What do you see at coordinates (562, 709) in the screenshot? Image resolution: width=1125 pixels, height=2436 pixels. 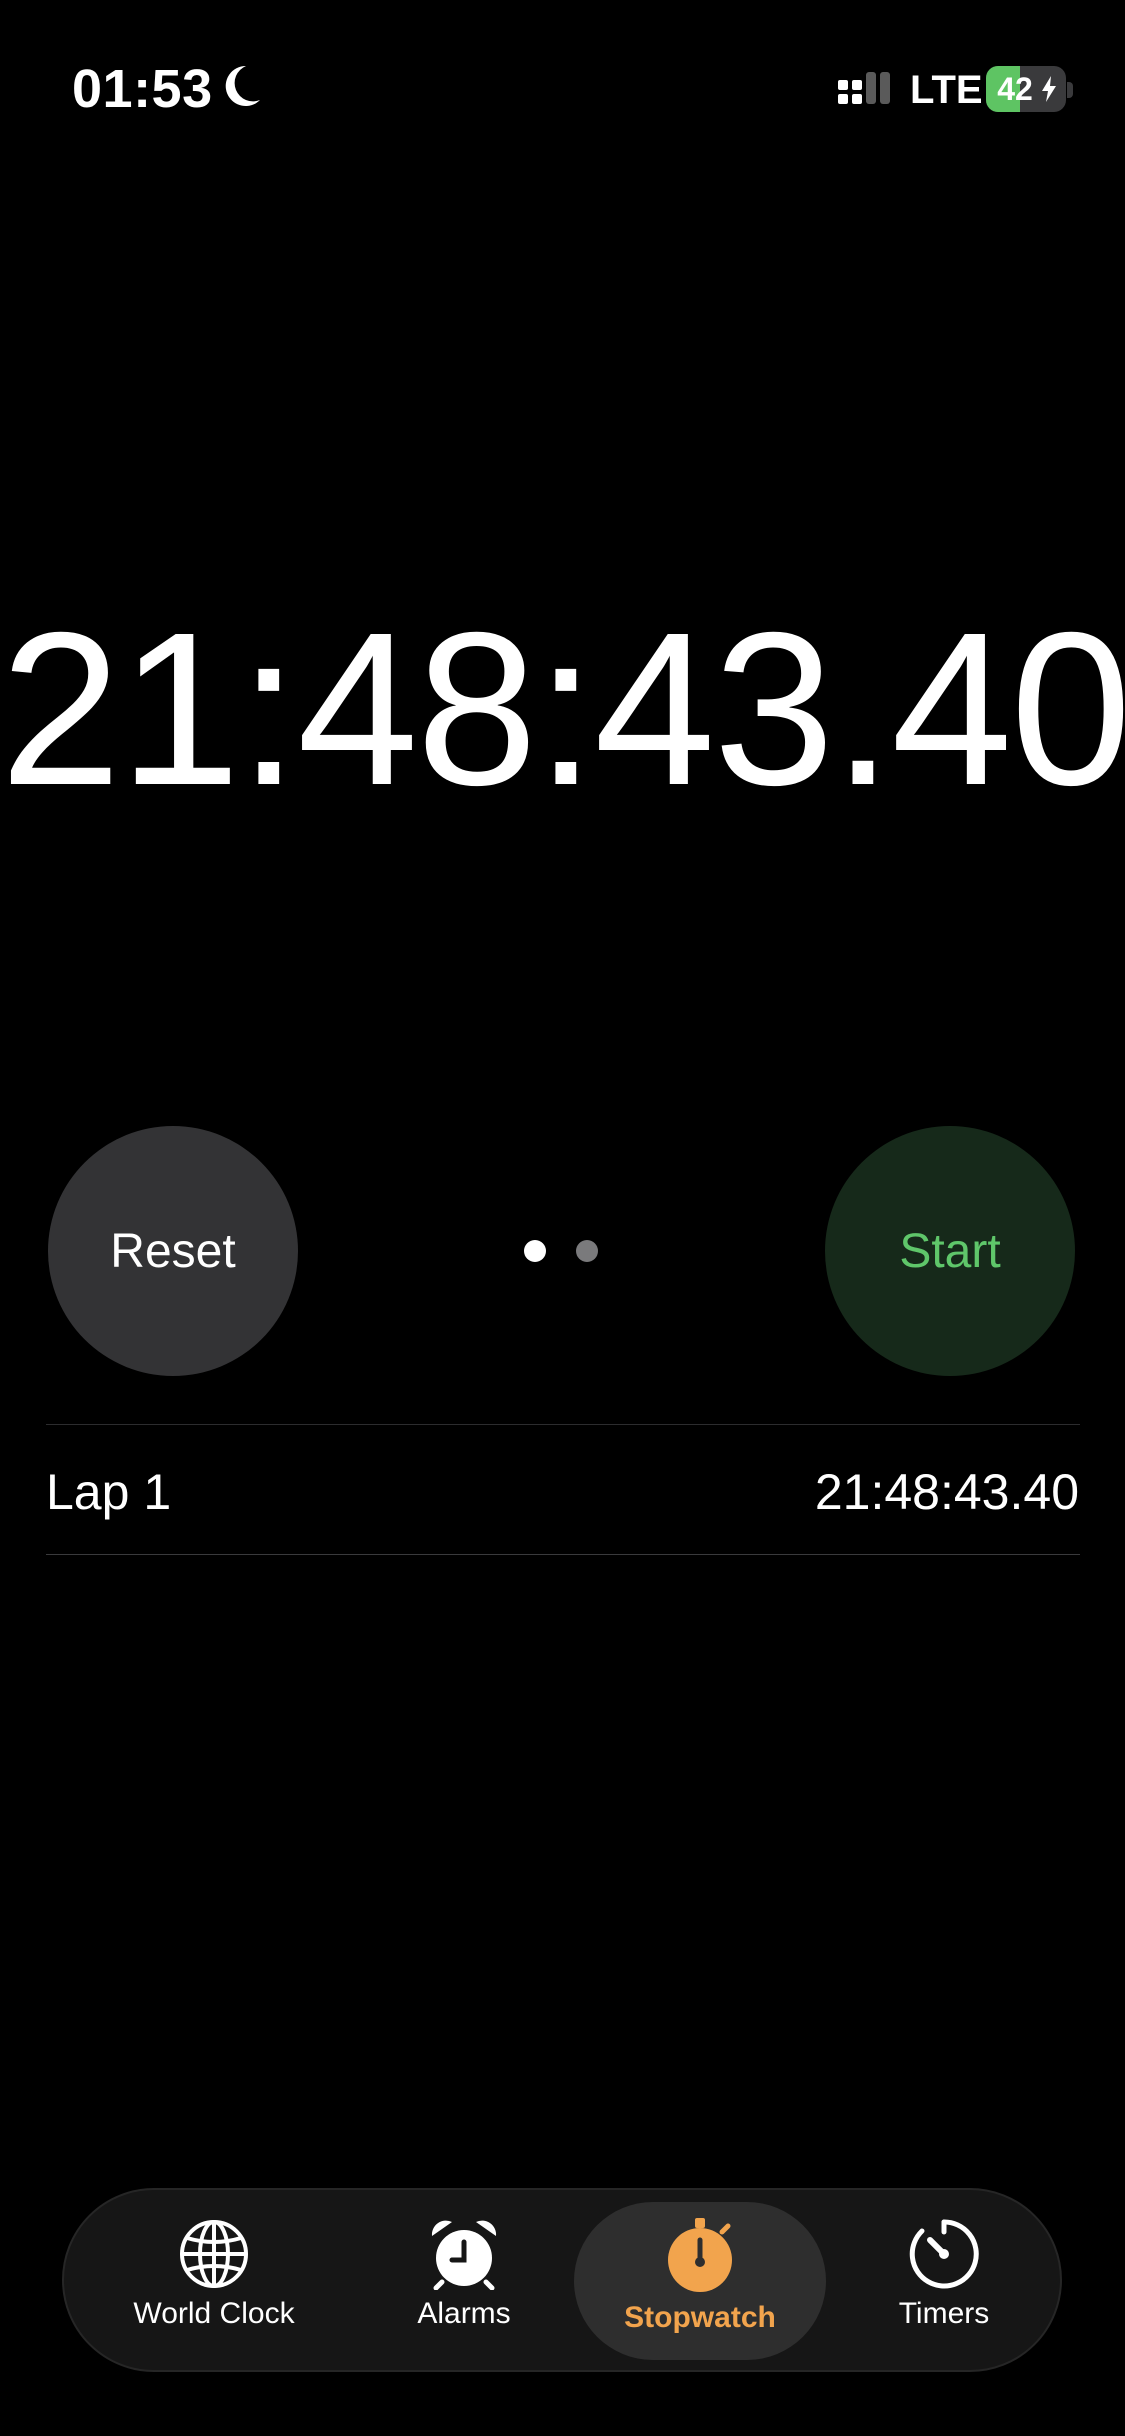 I see `stopwatch-display: 21:48:43.40` at bounding box center [562, 709].